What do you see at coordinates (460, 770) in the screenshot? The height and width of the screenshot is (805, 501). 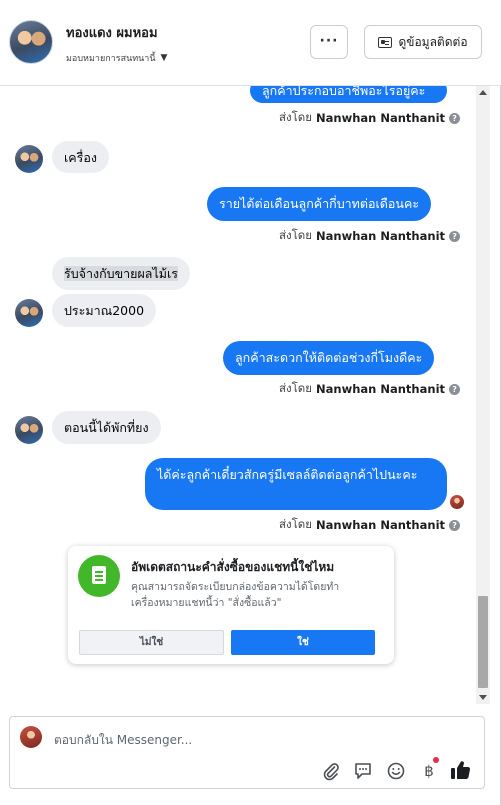 I see `thumbs-up-icon` at bounding box center [460, 770].